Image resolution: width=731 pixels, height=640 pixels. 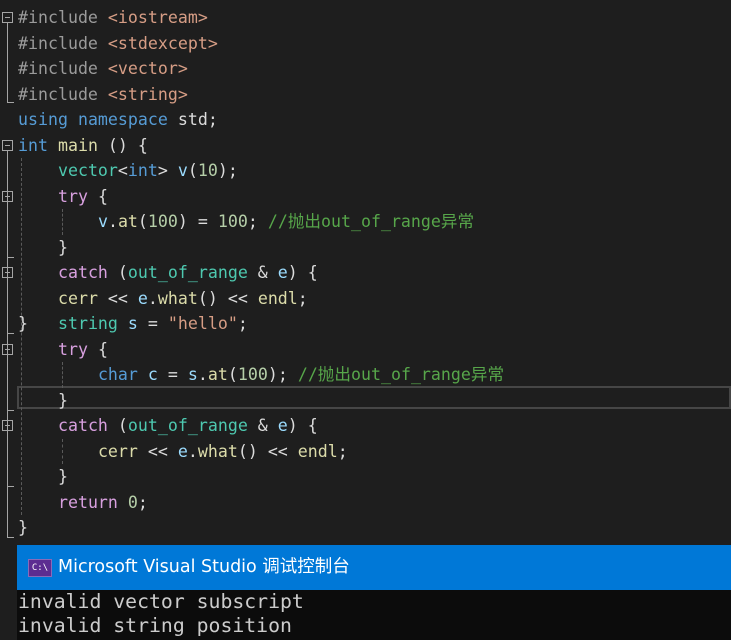 I want to click on code-token: "hello", so click(x=202, y=323).